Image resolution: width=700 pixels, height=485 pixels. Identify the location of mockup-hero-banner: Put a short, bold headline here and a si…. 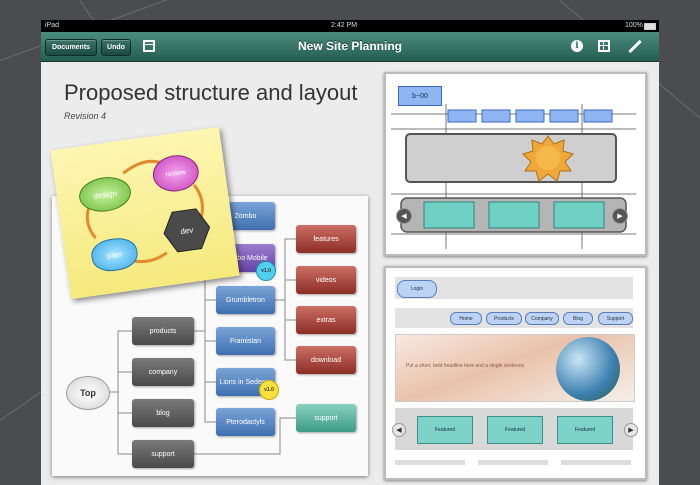
(515, 368).